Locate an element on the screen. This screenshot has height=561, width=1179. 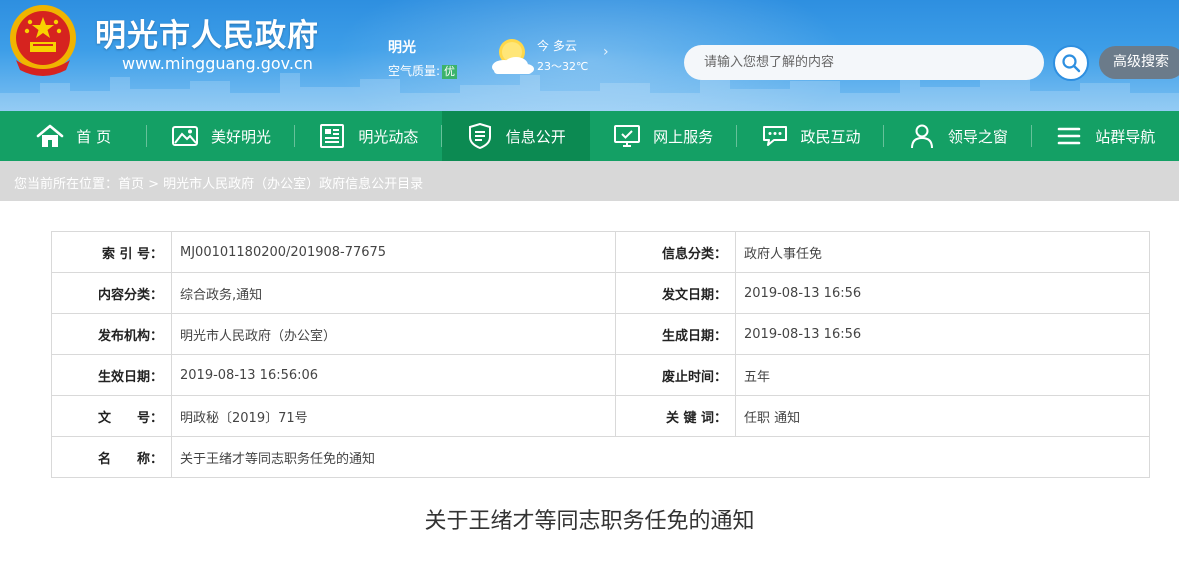
nav-label: 领导之窗 is located at coordinates (977, 136).